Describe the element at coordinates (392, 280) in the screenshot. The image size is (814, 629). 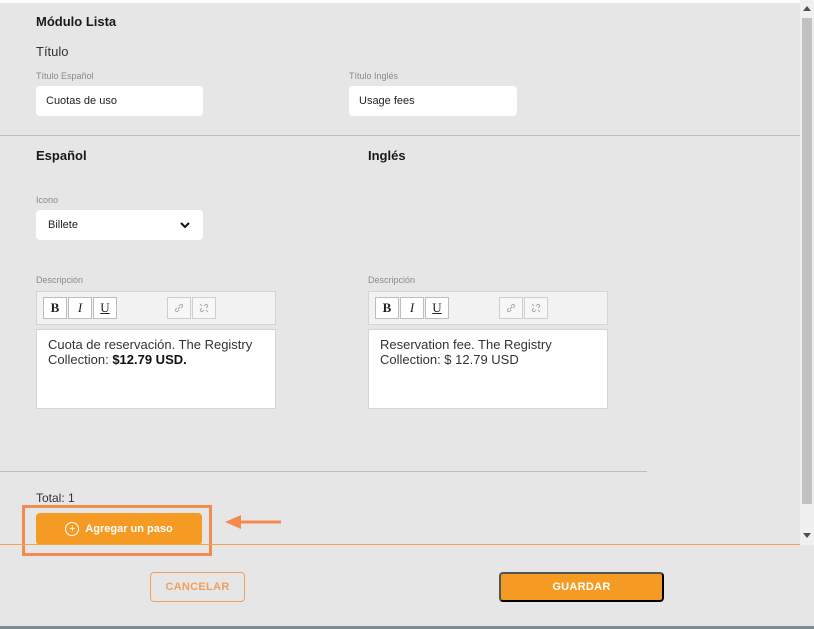
I see `desc-en-label: Descripción` at that location.